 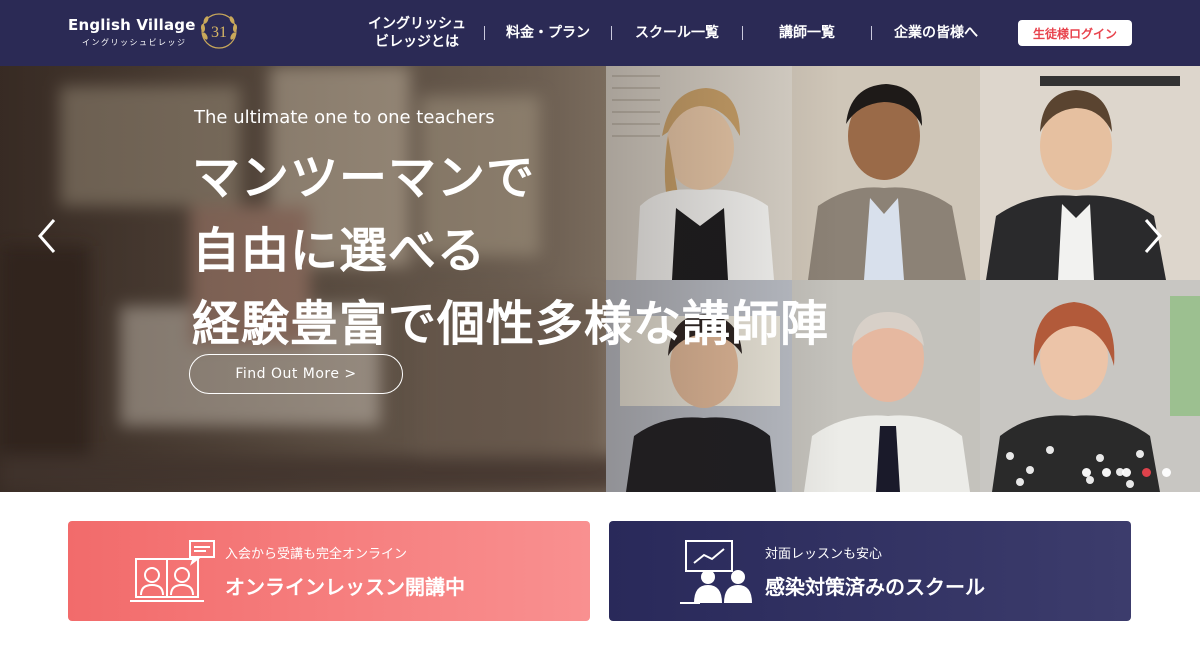 What do you see at coordinates (870, 571) in the screenshot?
I see `safe-school-card: 対面レッスンも安心 感染対策済みのスクール` at bounding box center [870, 571].